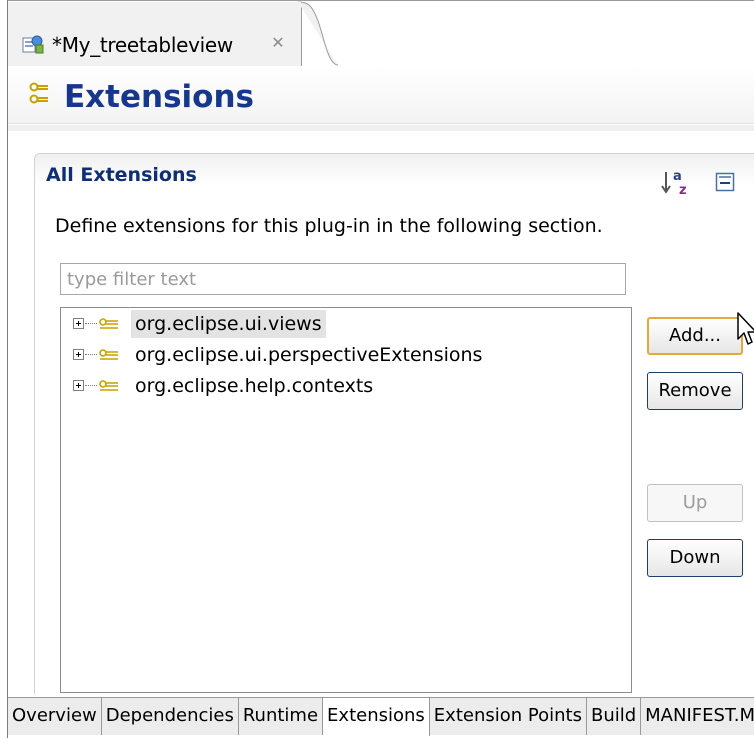 The width and height of the screenshot is (754, 739). I want to click on tree-item-label: org.eclipse.help.contexts, so click(254, 386).